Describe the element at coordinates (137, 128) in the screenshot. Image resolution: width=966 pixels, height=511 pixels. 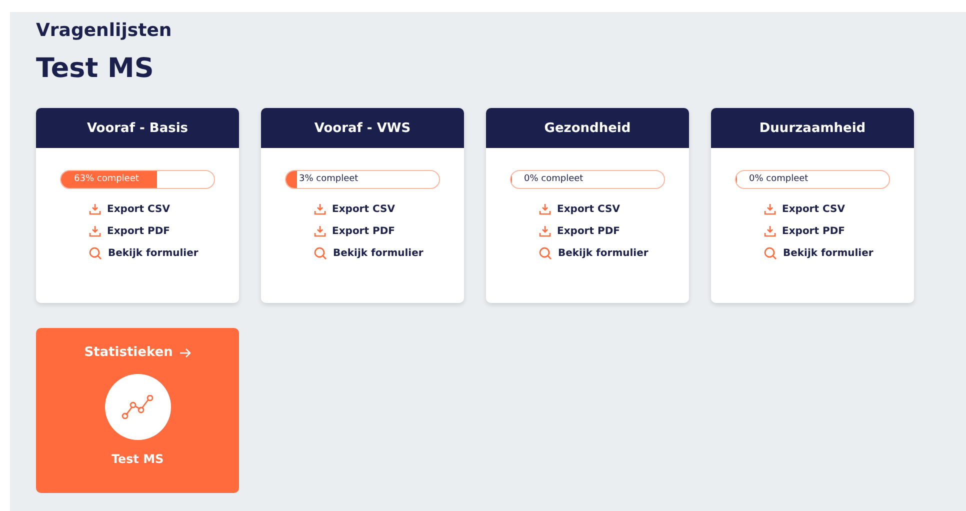
I see `card-title: Vooraf - Basis` at that location.